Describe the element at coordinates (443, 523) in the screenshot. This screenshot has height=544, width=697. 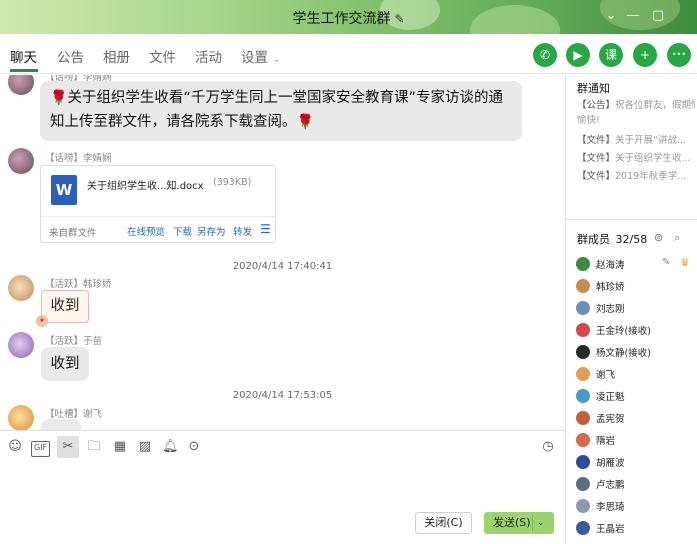
I see `close-button: 关闭(C)` at that location.